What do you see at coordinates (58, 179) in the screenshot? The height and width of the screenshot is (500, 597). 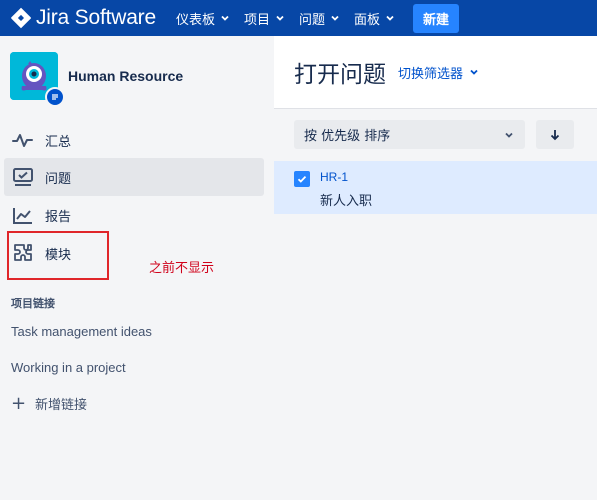 I see `sidebar-item-label: 问题` at bounding box center [58, 179].